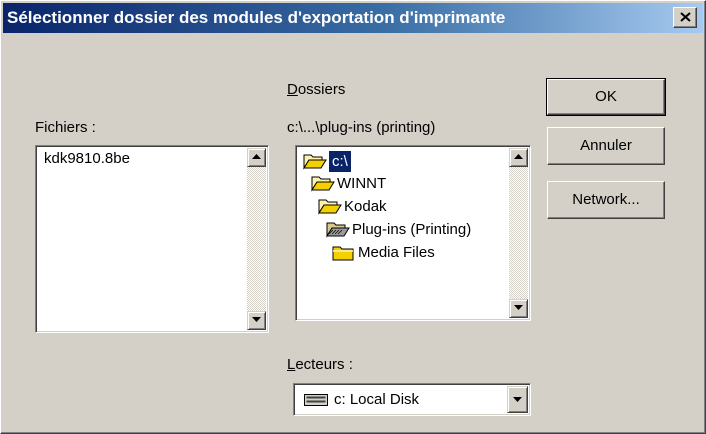 This screenshot has width=706, height=434. What do you see at coordinates (256, 239) in the screenshot?
I see `files-scrollbar` at bounding box center [256, 239].